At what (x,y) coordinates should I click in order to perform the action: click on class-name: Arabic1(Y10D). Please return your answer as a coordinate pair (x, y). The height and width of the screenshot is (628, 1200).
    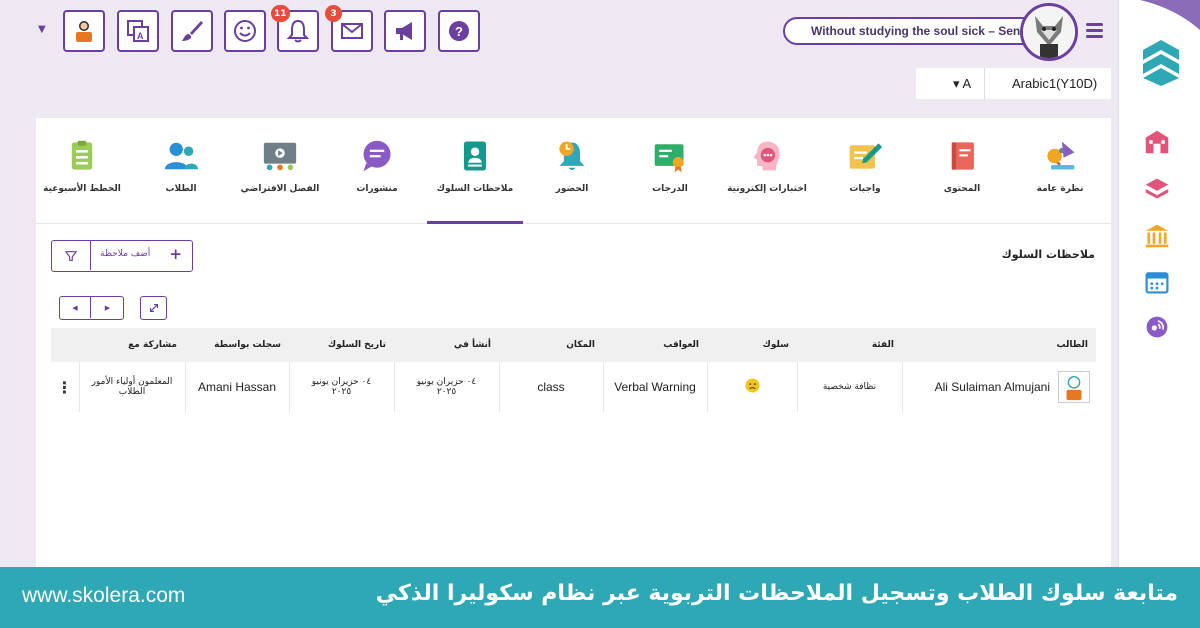
    Looking at the image, I should click on (1054, 83).